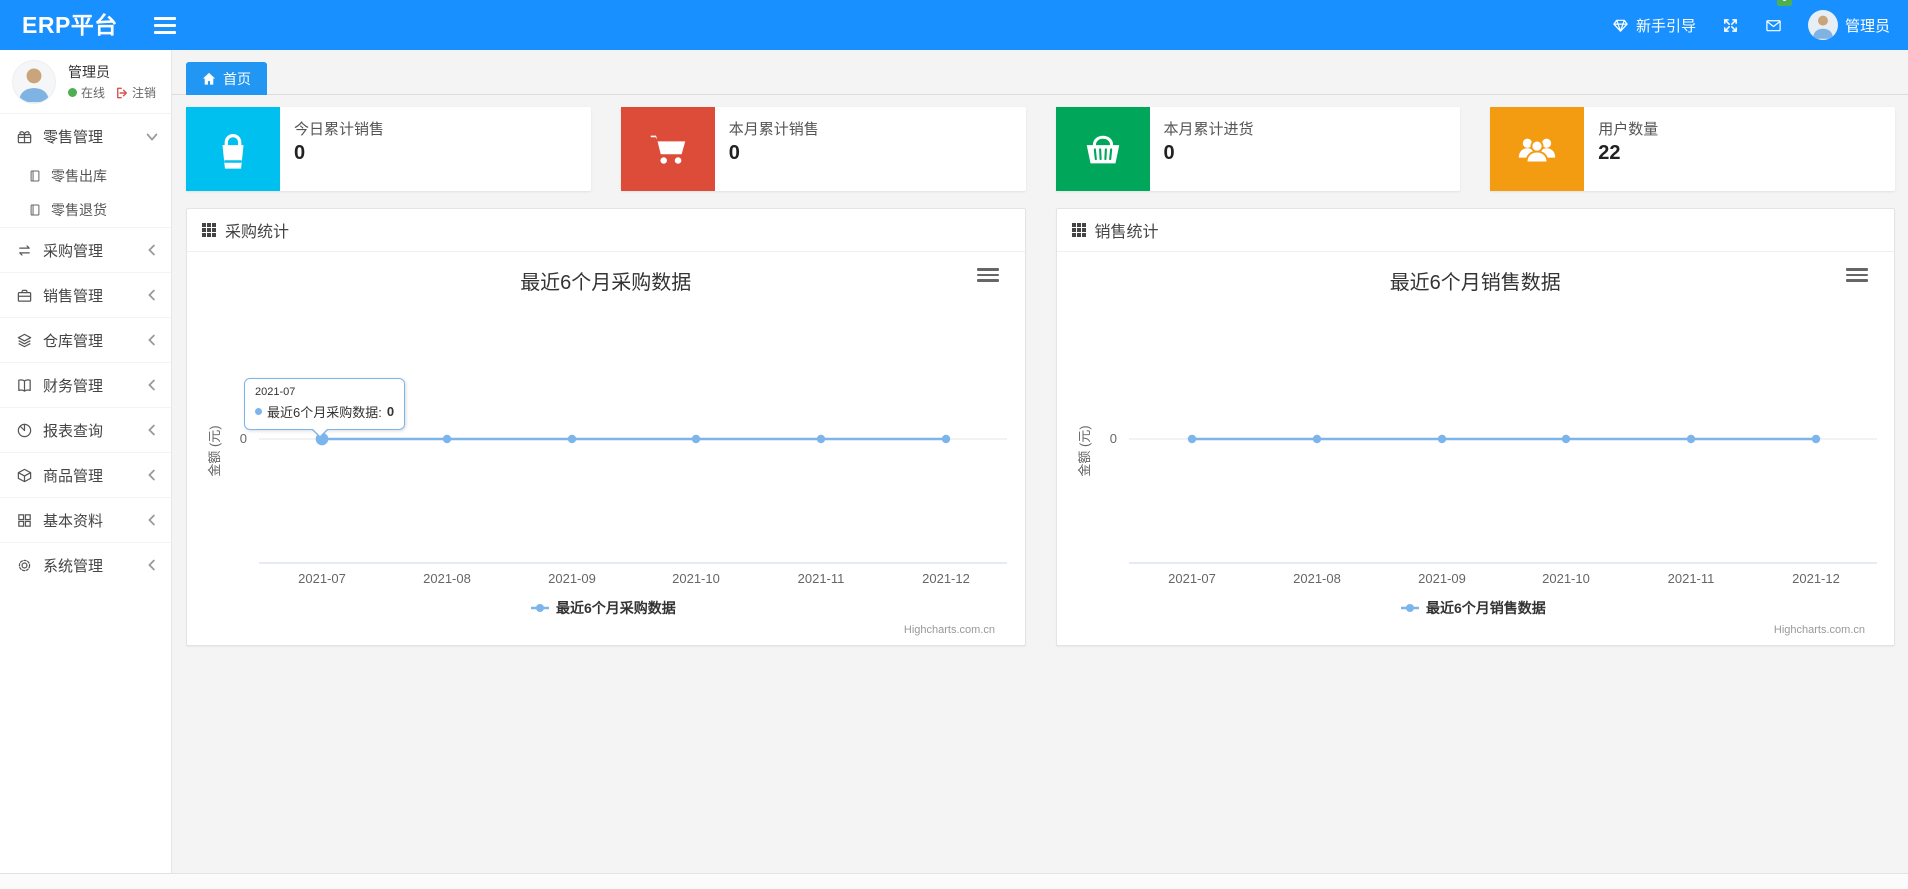  Describe the element at coordinates (1473, 608) in the screenshot. I see `chart-legend: 最近6个月销售数据` at that location.